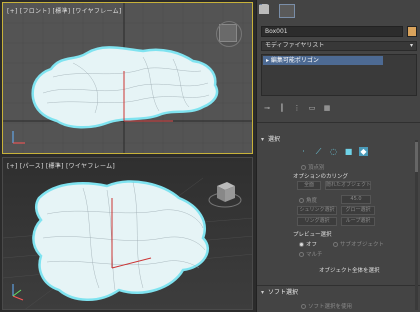  Describe the element at coordinates (363, 151) in the screenshot. I see `element-icon: ◆` at that location.